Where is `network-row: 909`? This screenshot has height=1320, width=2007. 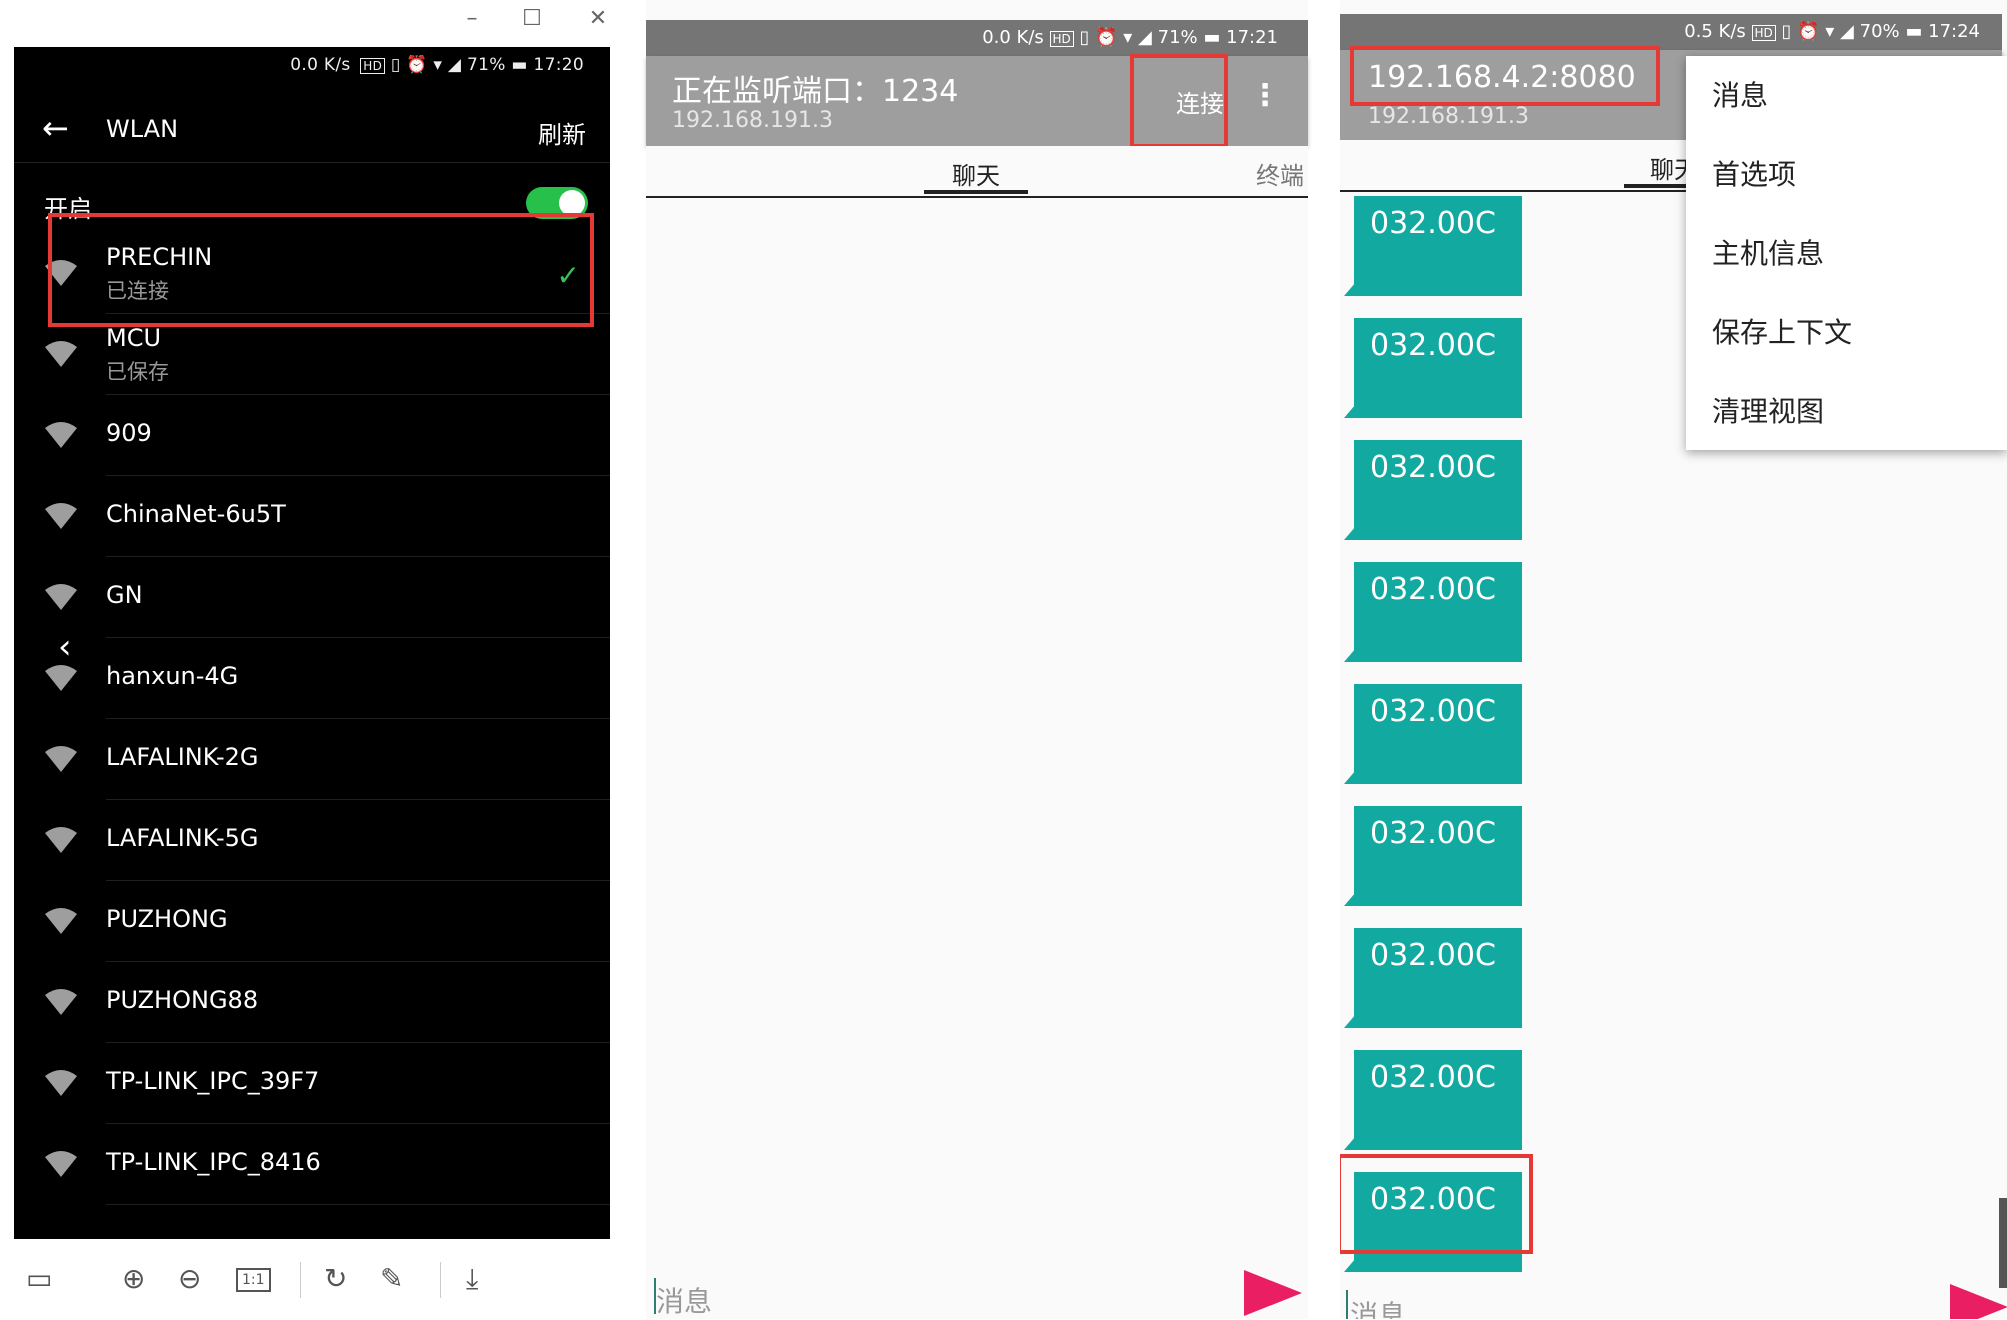 network-row: 909 is located at coordinates (312, 435).